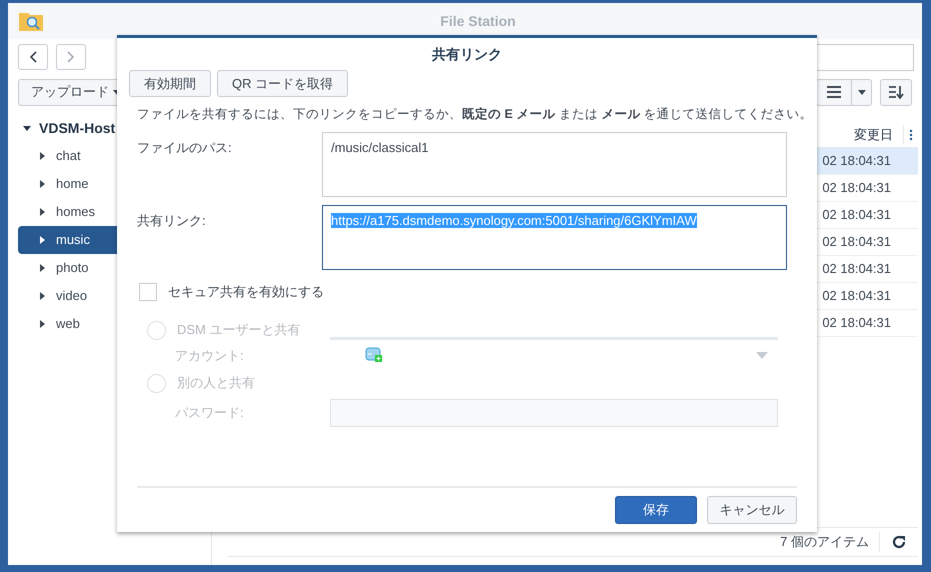 This screenshot has height=572, width=931. What do you see at coordinates (216, 383) in the screenshot?
I see `radio-label: 別の人と共有` at bounding box center [216, 383].